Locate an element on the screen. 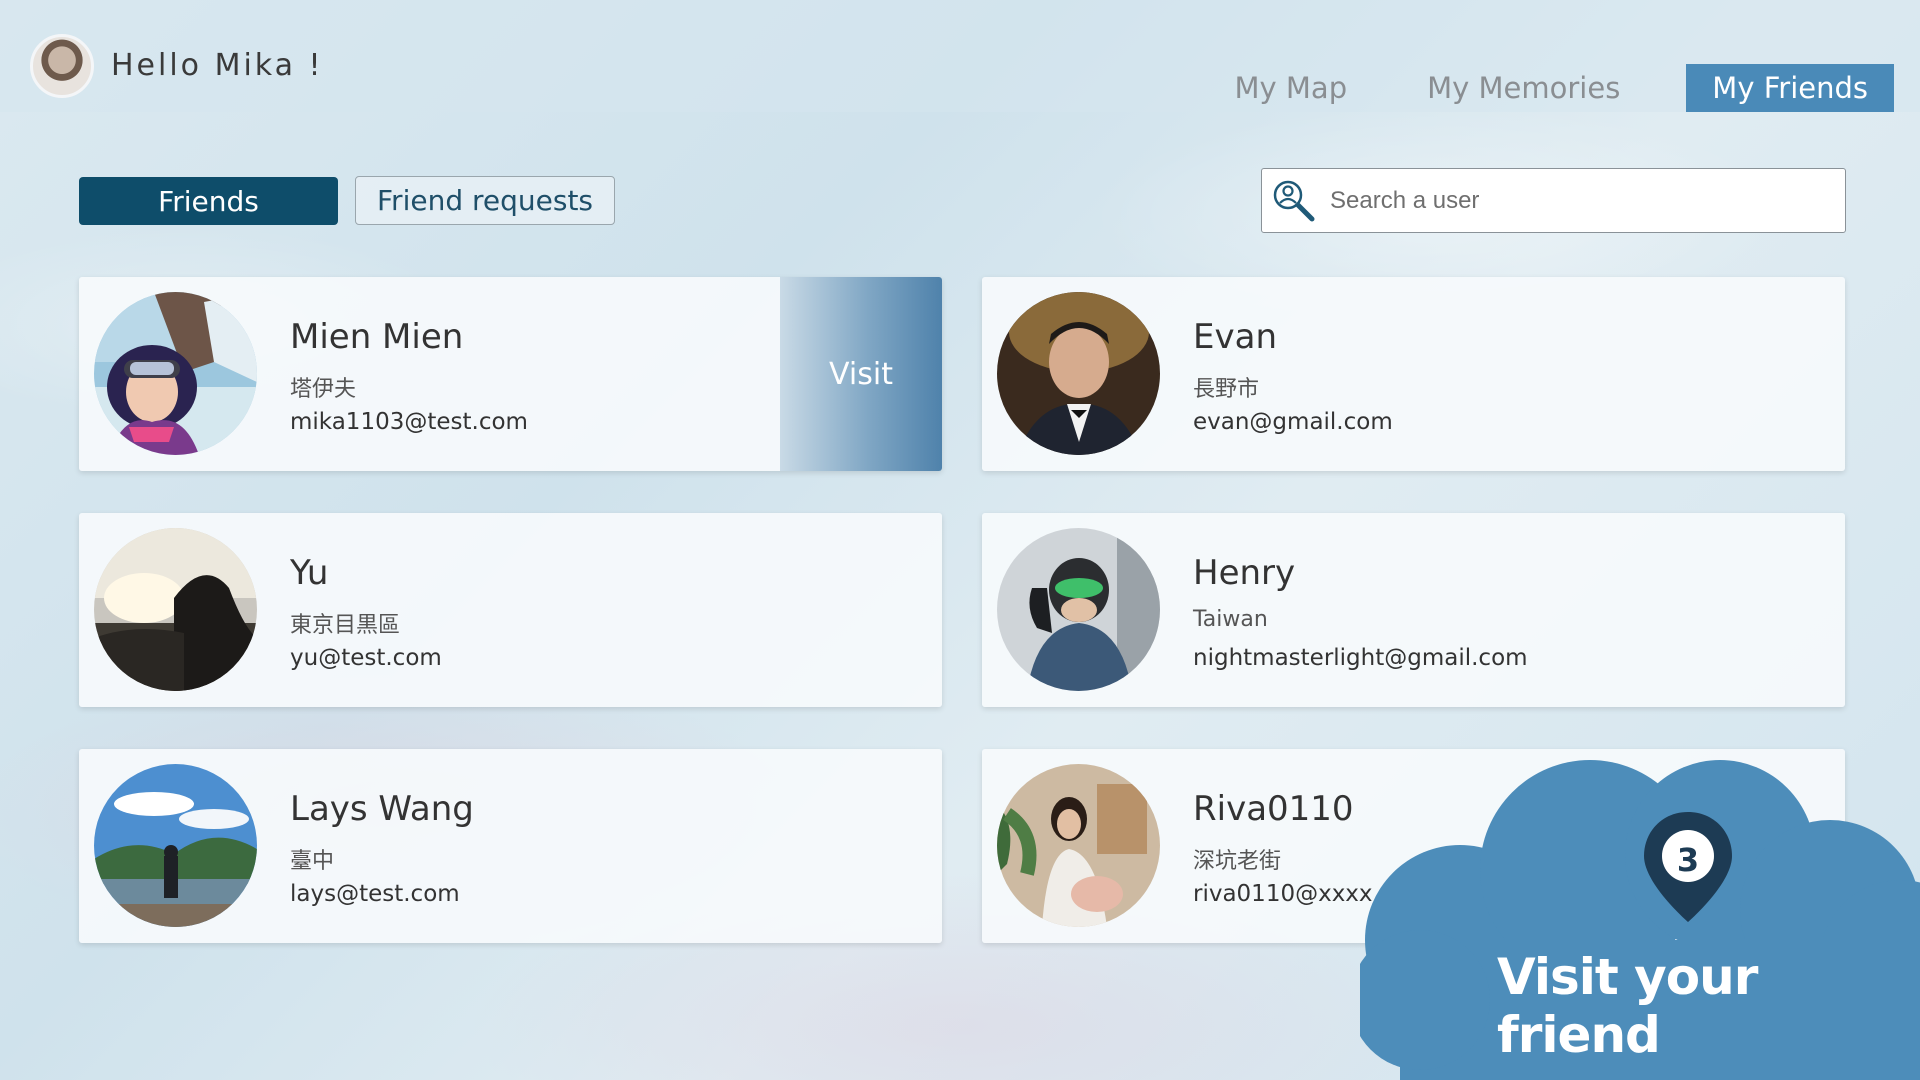 This screenshot has width=1920, height=1080. friend-email: yu@test.com is located at coordinates (366, 658).